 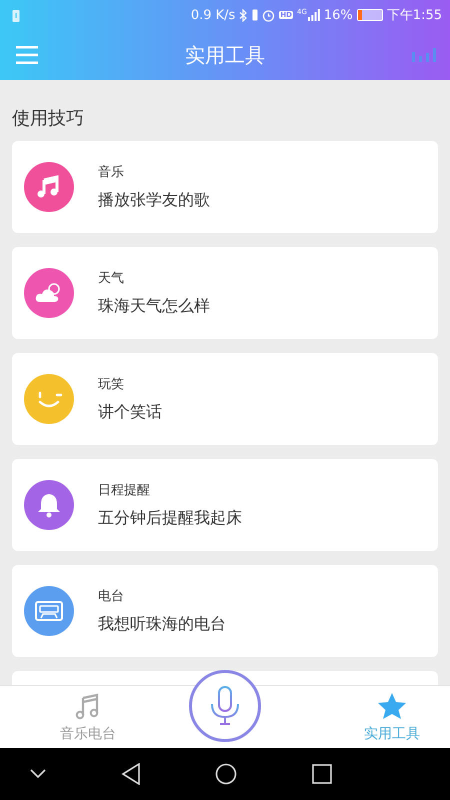 What do you see at coordinates (130, 774) in the screenshot?
I see `back-icon` at bounding box center [130, 774].